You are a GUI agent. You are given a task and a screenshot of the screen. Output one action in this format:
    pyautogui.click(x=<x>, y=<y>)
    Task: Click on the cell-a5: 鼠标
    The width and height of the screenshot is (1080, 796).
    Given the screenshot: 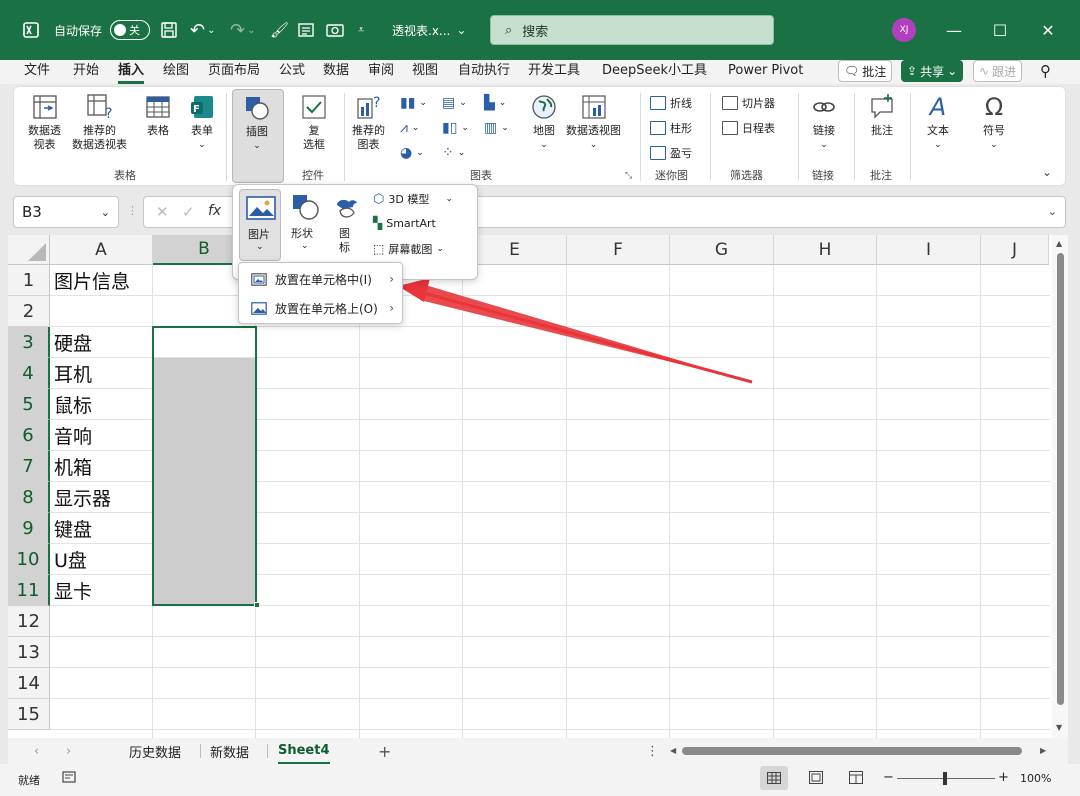 What is the action you would take?
    pyautogui.click(x=71, y=404)
    